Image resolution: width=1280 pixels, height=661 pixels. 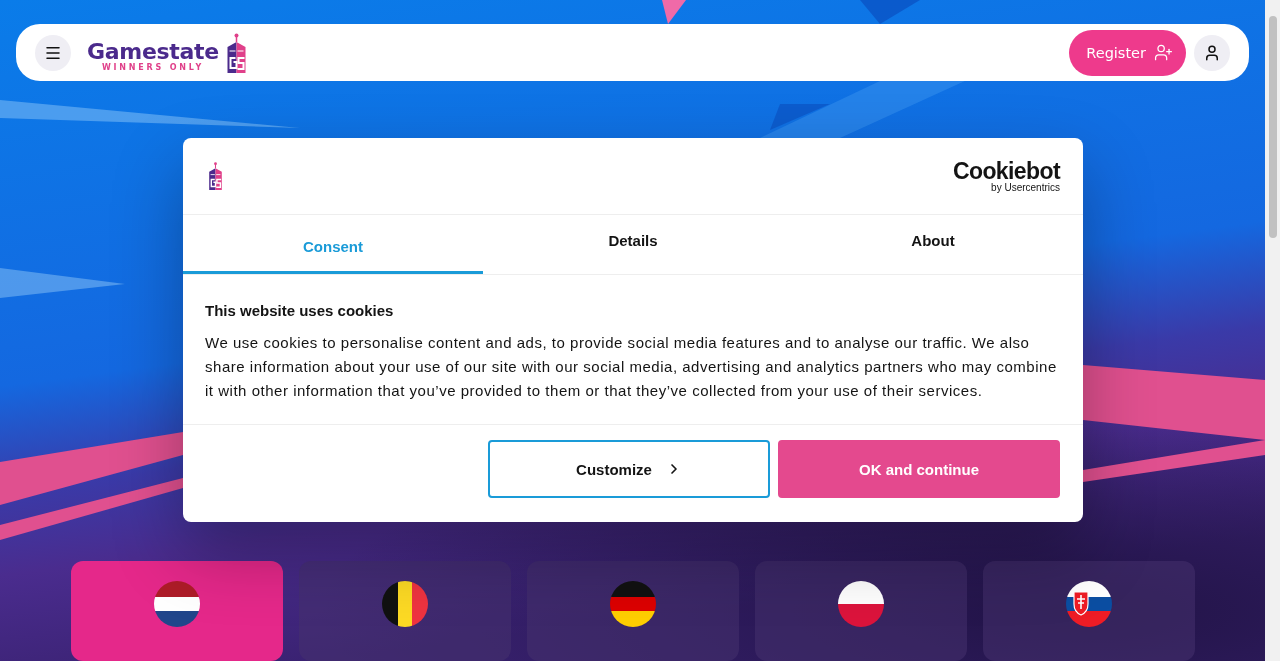 What do you see at coordinates (153, 51) in the screenshot?
I see `logo-wordmark: Gamestate` at bounding box center [153, 51].